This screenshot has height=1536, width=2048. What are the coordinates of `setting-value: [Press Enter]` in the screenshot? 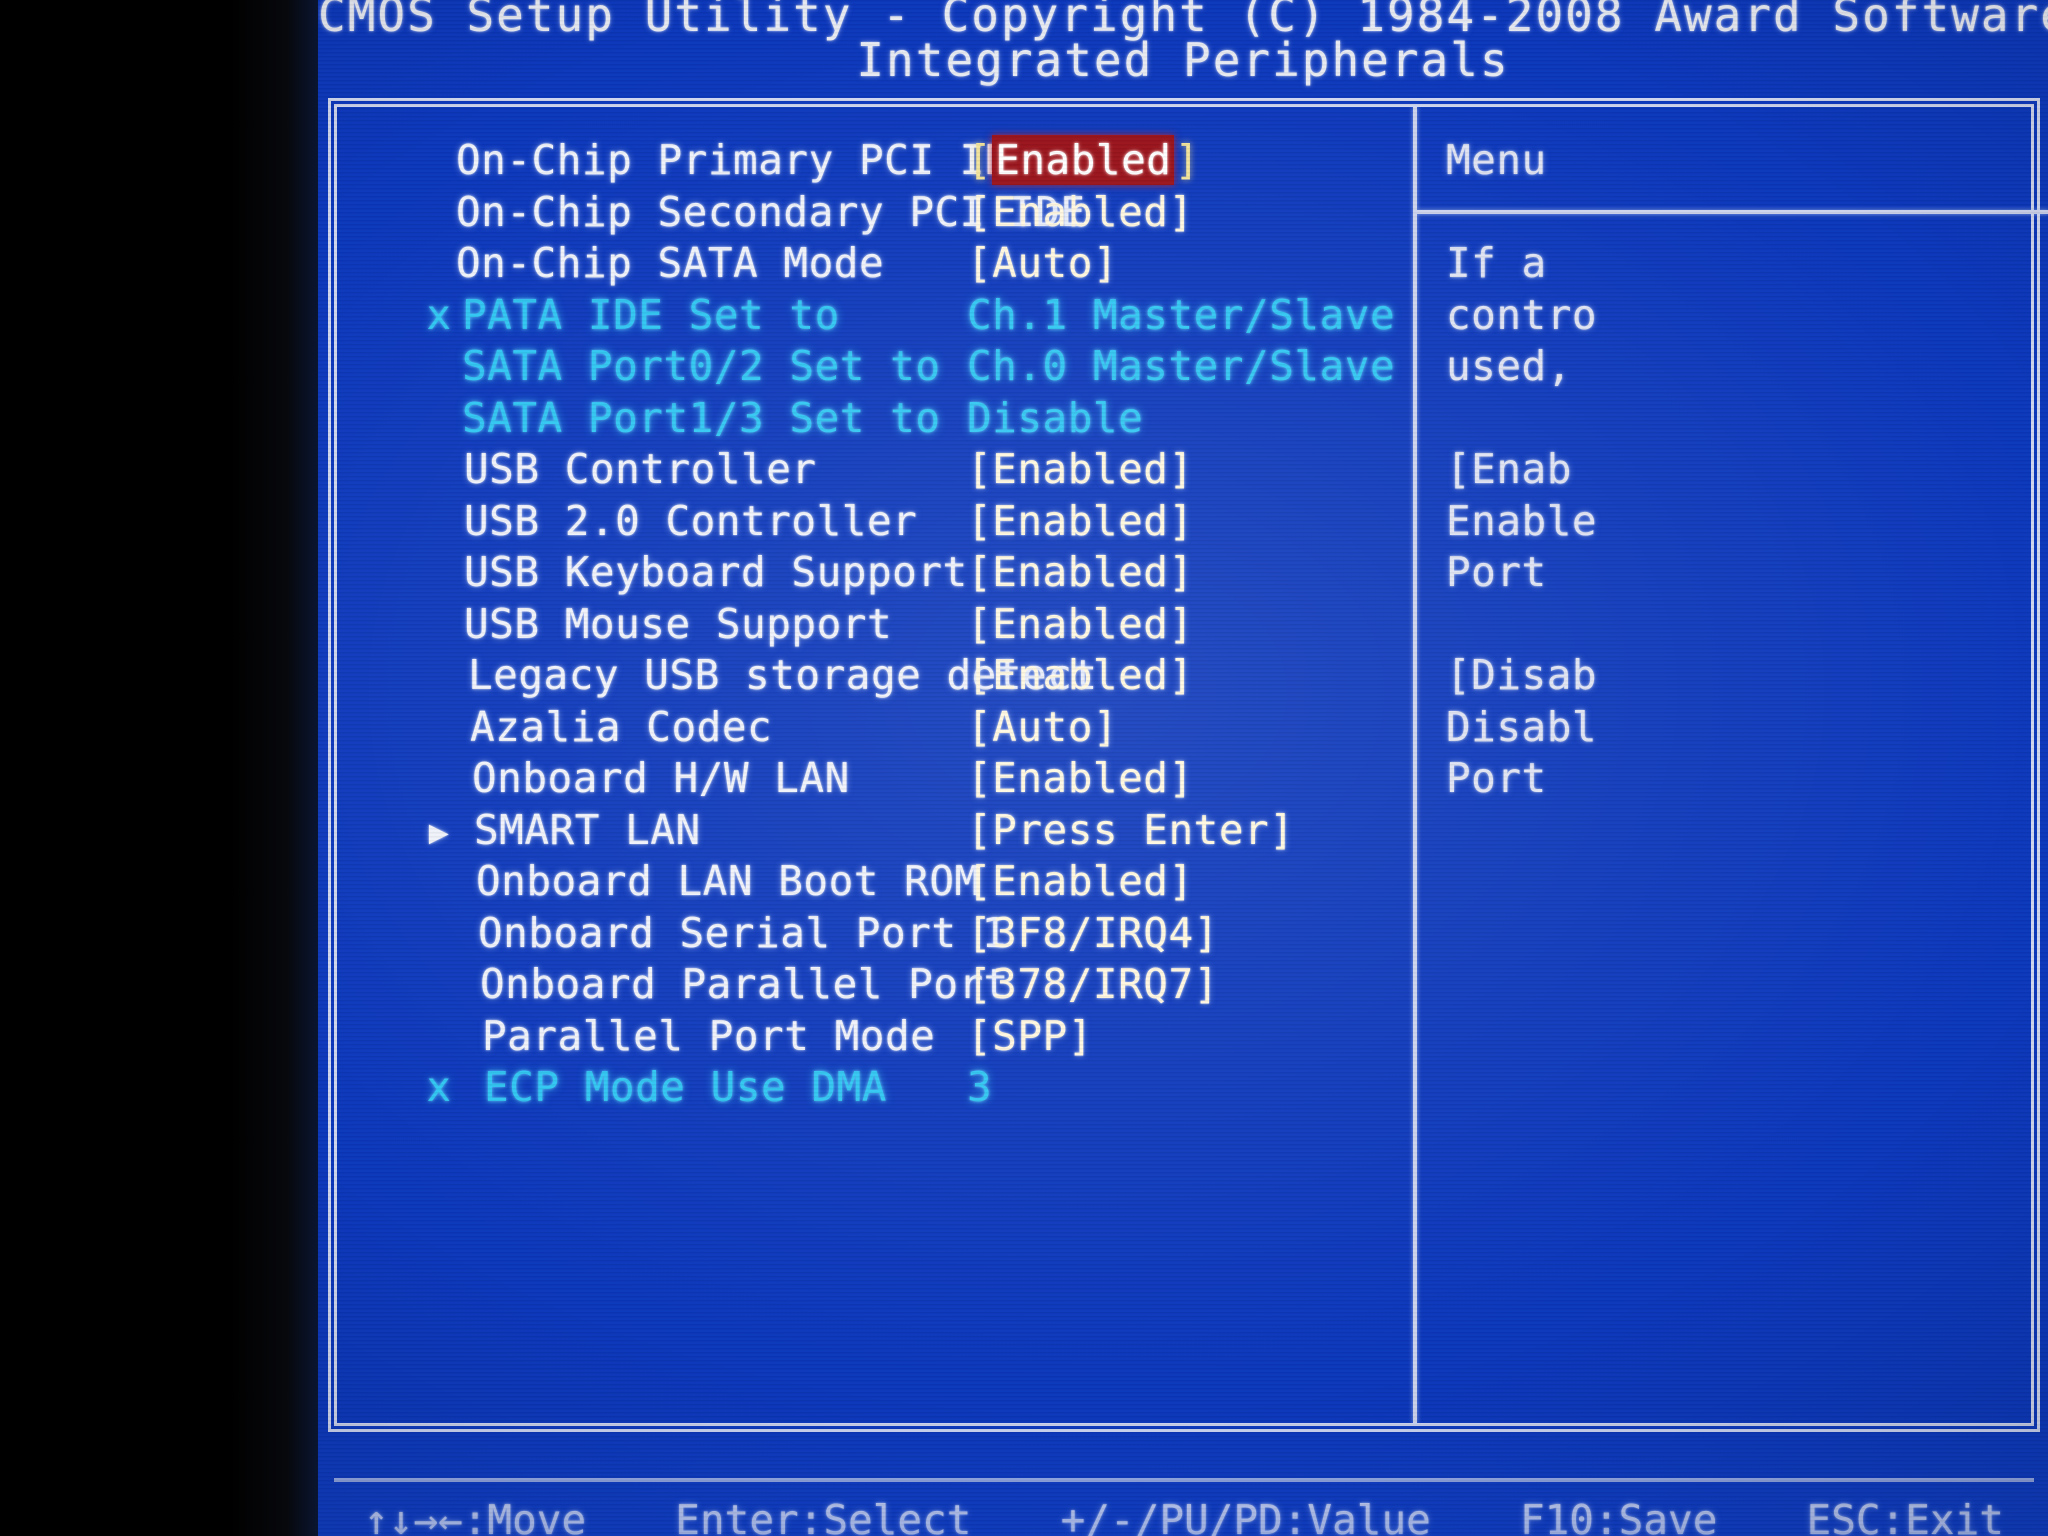 It's located at (1130, 830).